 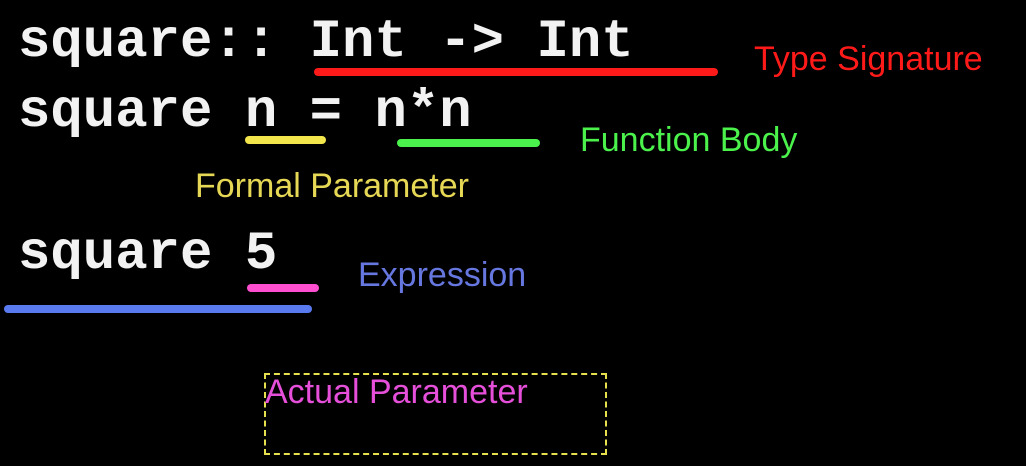 What do you see at coordinates (468, 143) in the screenshot?
I see `function-body-underline` at bounding box center [468, 143].